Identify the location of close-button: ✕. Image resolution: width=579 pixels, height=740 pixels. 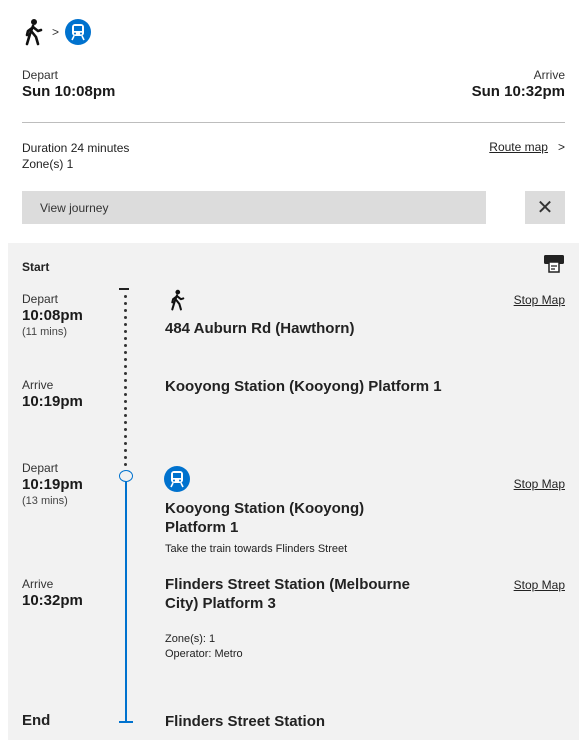
(545, 207).